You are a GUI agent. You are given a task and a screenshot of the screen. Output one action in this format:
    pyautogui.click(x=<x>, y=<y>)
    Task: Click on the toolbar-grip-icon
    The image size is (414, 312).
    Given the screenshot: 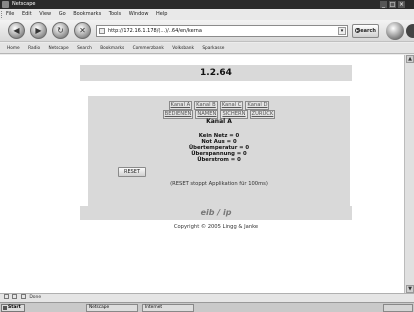 What is the action you would take?
    pyautogui.click(x=2, y=14)
    